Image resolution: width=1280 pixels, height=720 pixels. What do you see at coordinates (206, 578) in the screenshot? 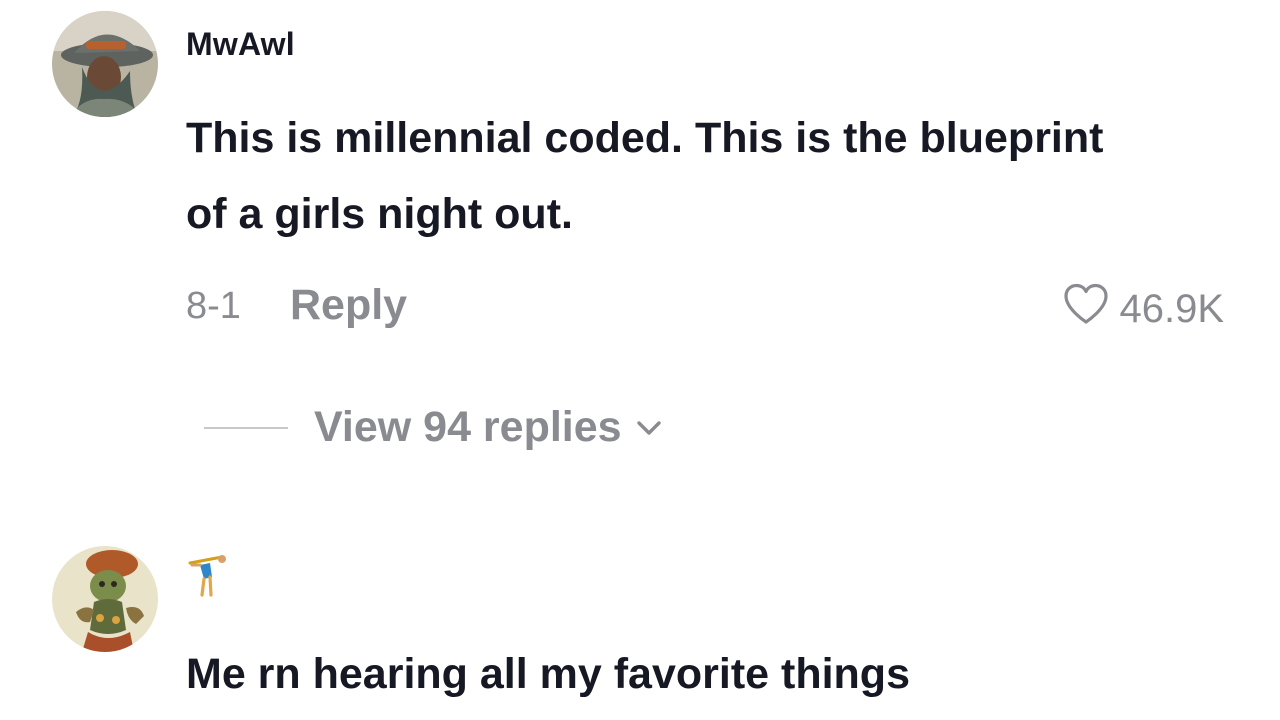
I see `gymnast-emoji-icon` at bounding box center [206, 578].